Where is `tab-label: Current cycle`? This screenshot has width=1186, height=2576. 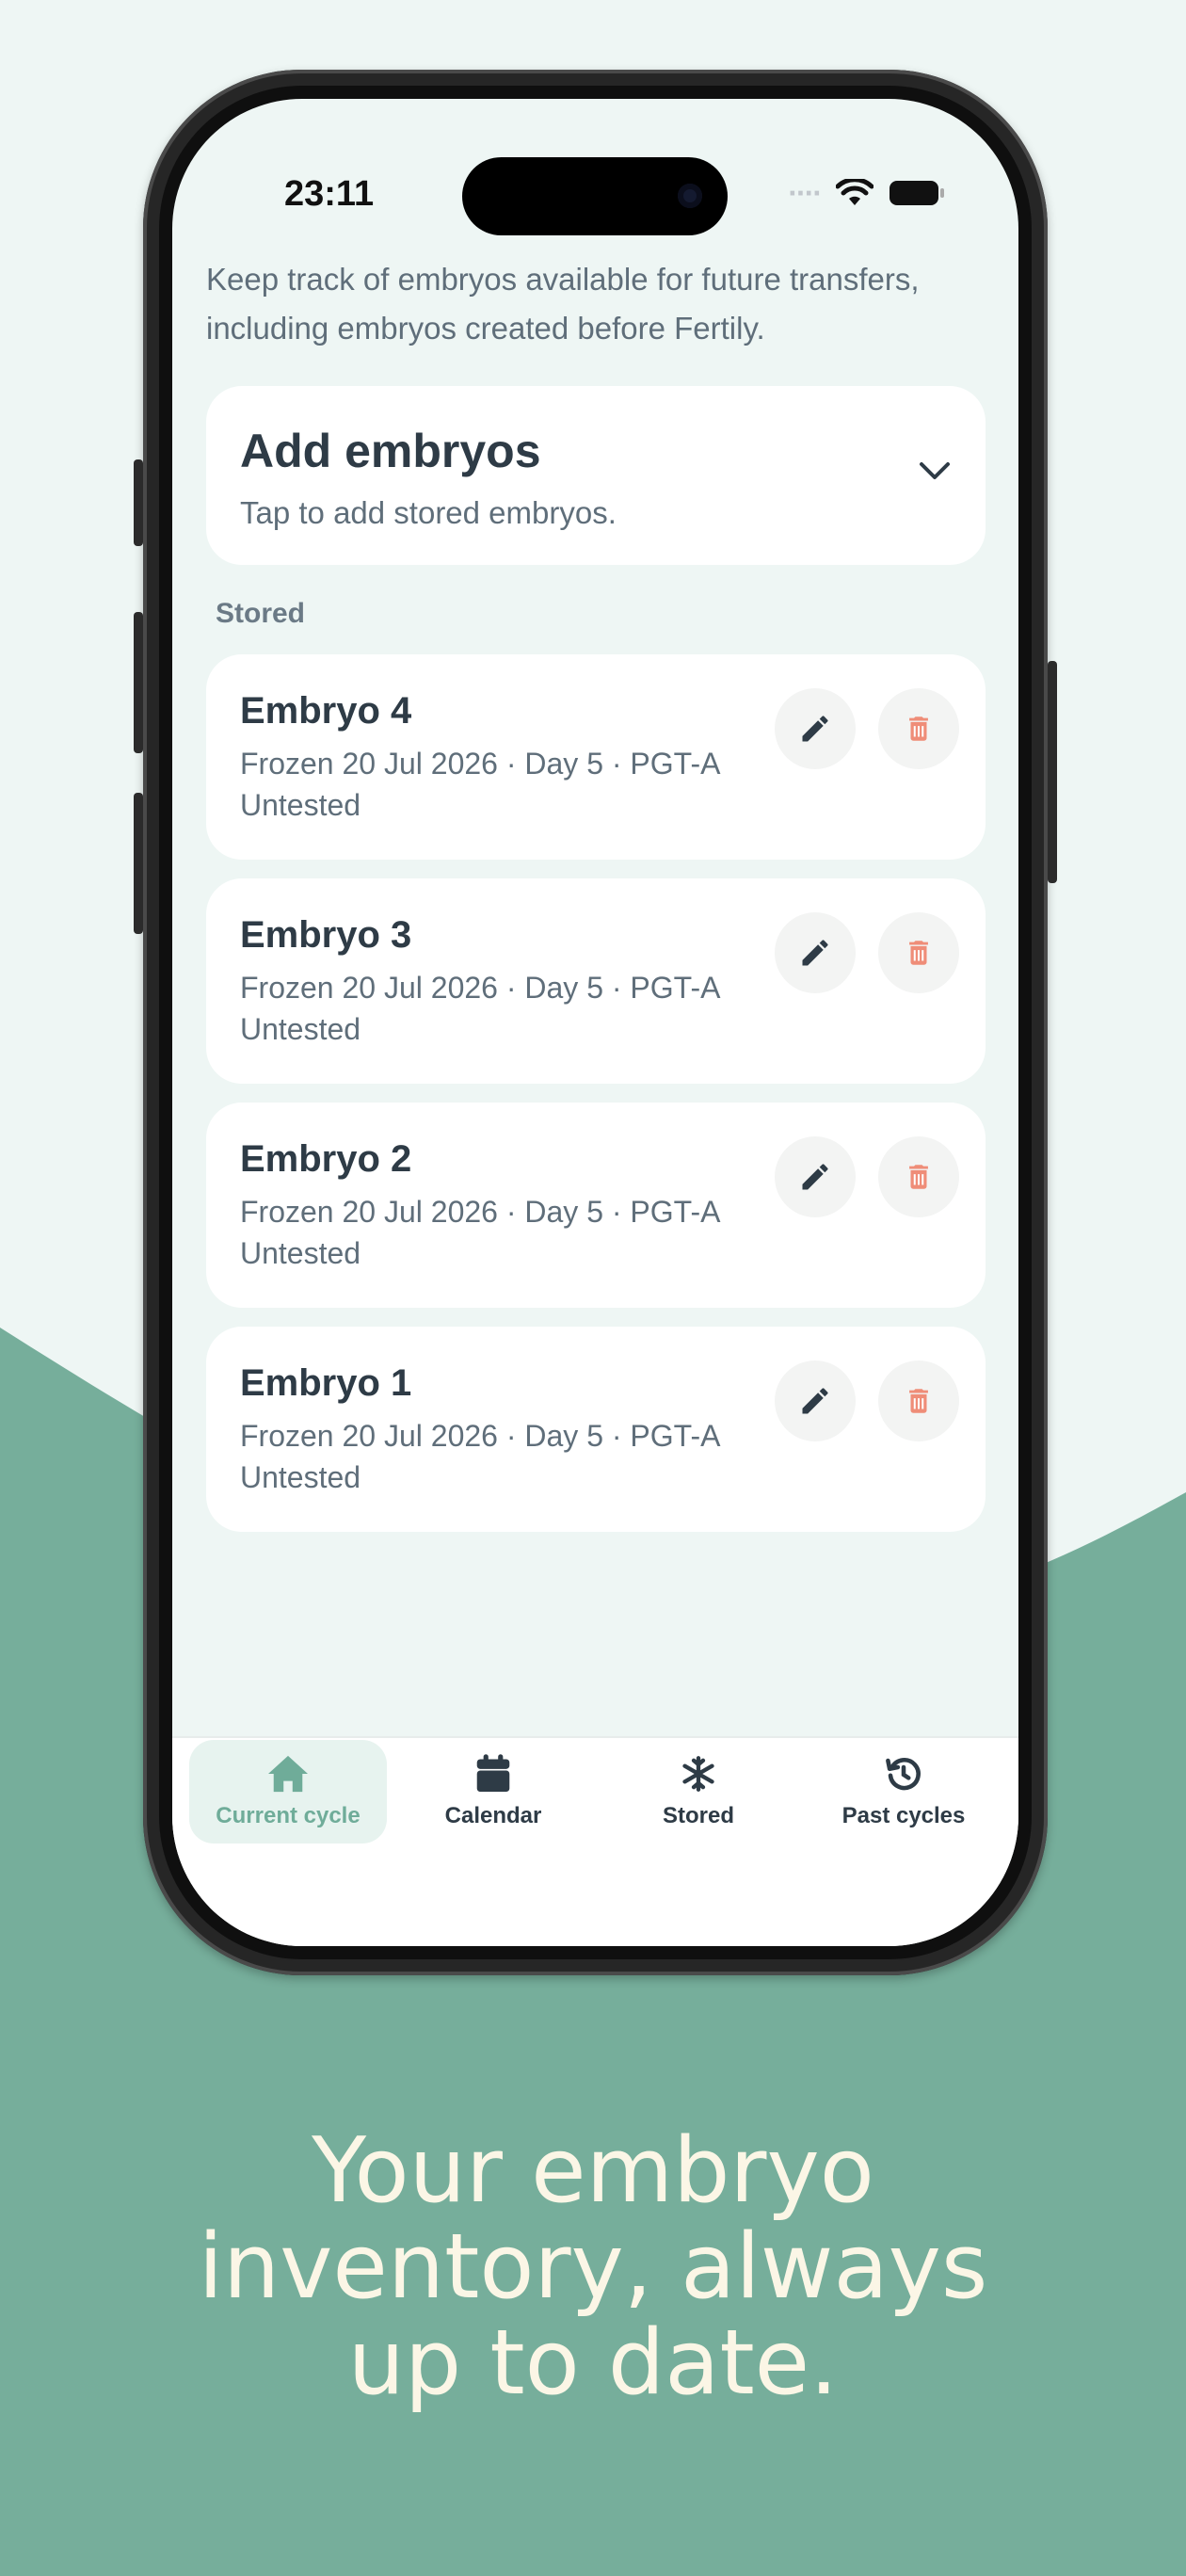
tab-label: Current cycle is located at coordinates (288, 1815).